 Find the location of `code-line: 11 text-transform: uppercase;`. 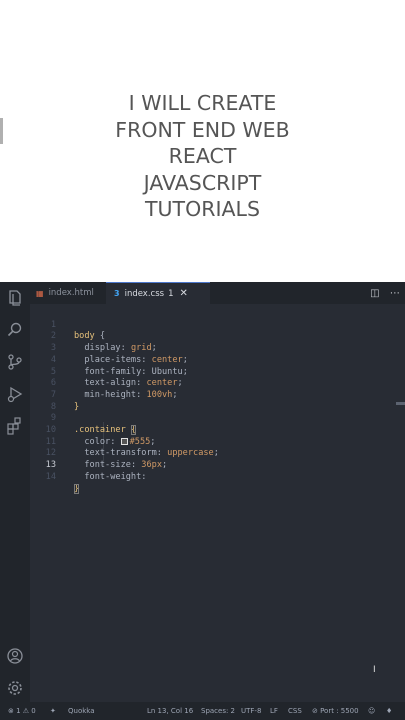

code-line: 11 text-transform: uppercase; is located at coordinates (217, 442).